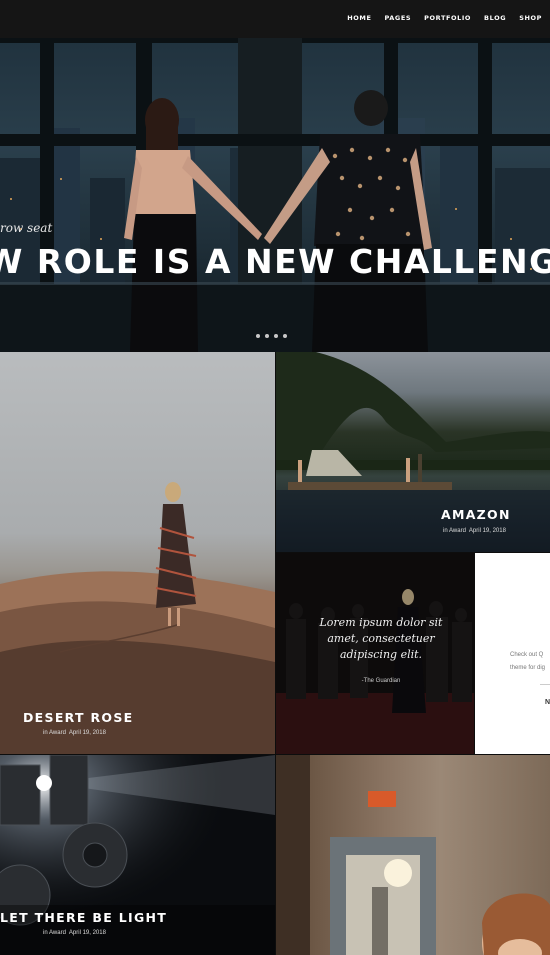  What do you see at coordinates (275, 261) in the screenshot?
I see `hero-title: W ROLE IS A NEW CHALLENGE` at bounding box center [275, 261].